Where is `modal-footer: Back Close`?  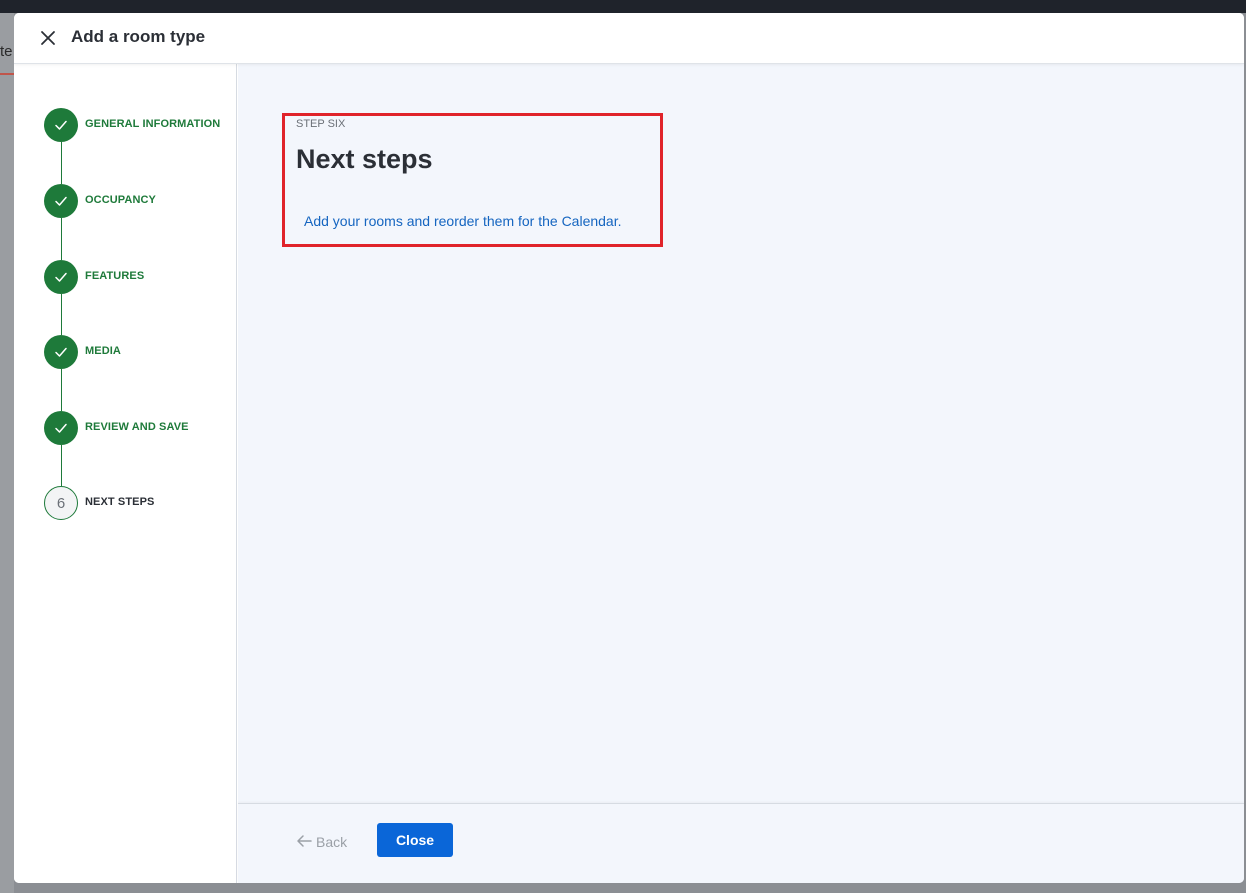
modal-footer: Back Close is located at coordinates (741, 843).